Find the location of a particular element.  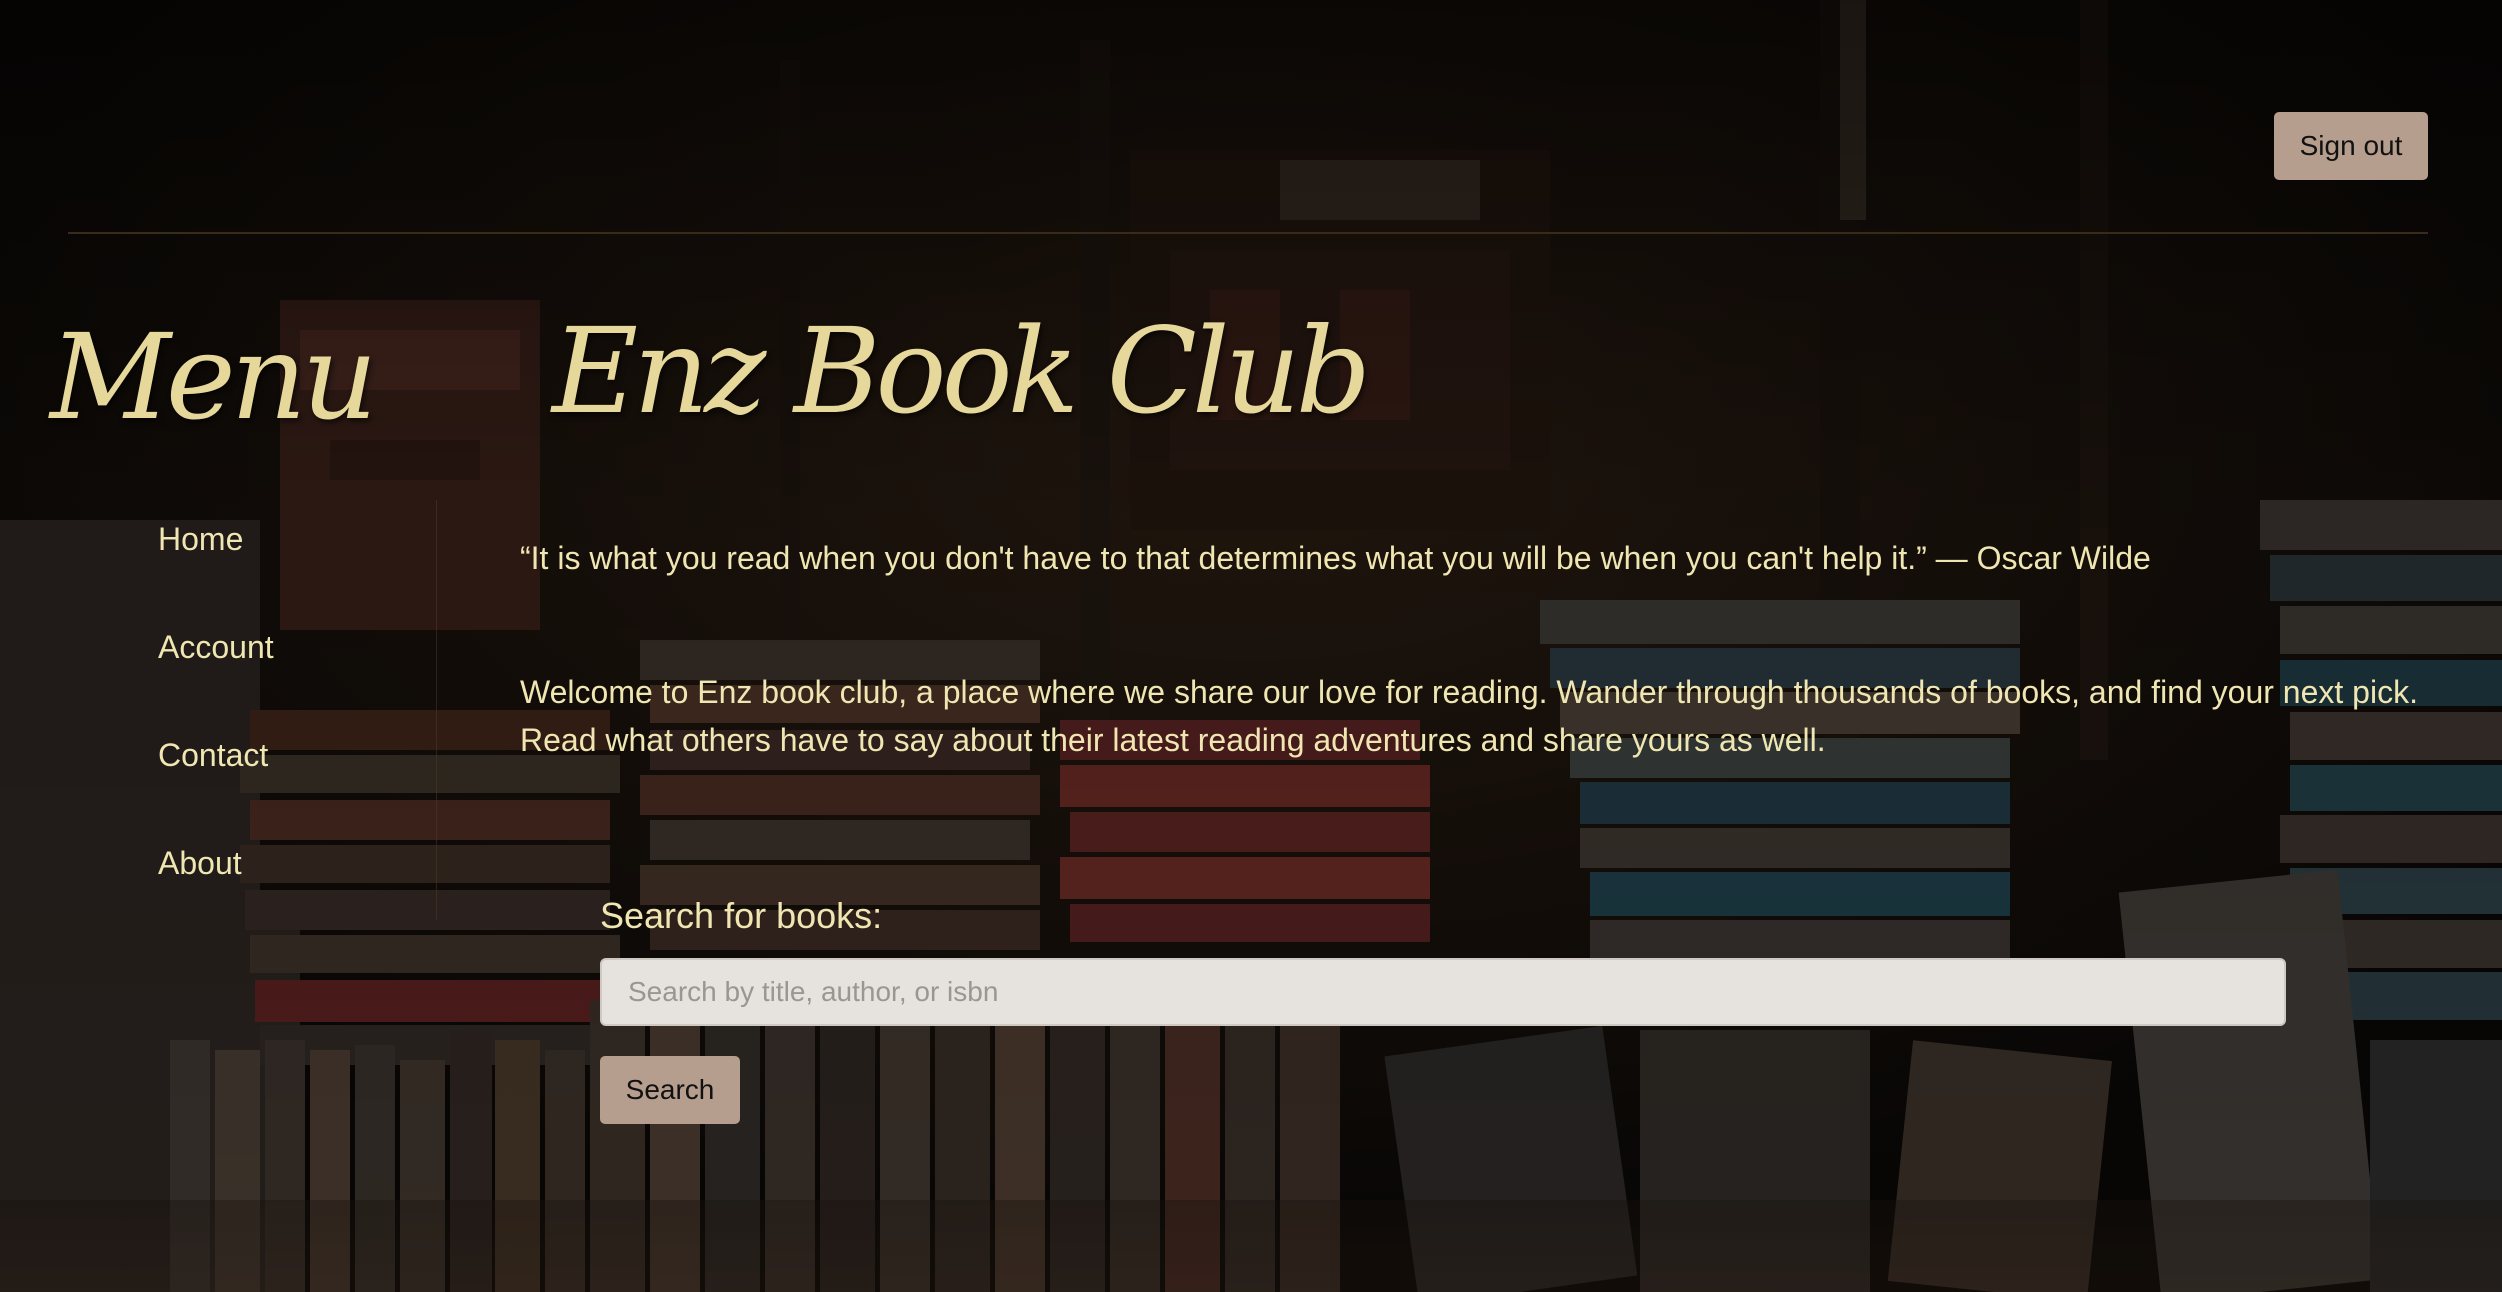

sidebar-item-account: Account is located at coordinates (216, 647).